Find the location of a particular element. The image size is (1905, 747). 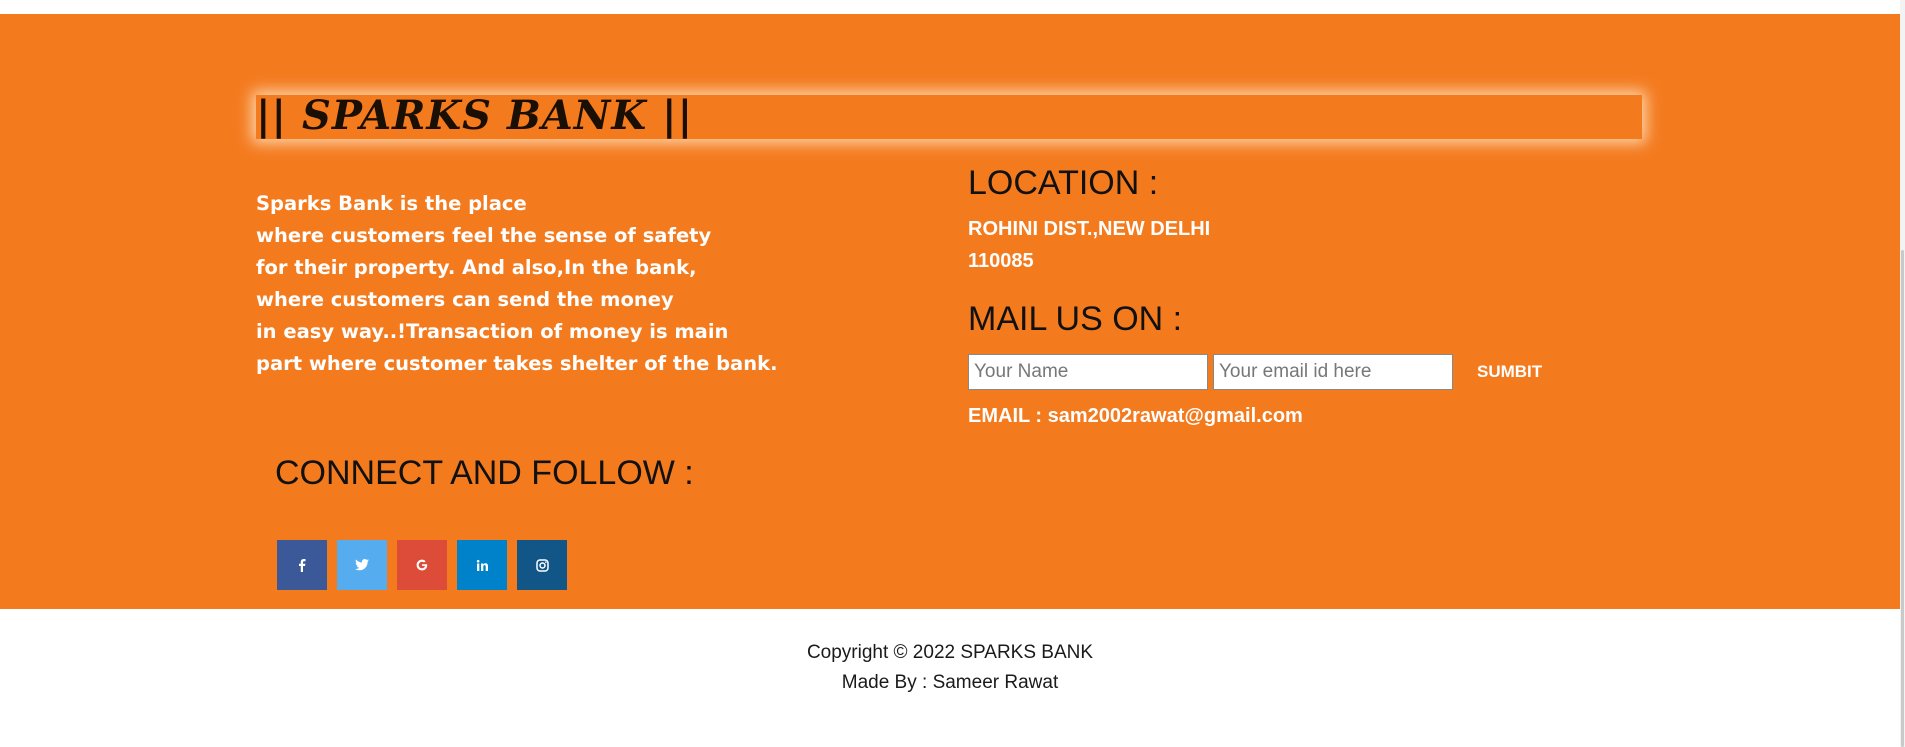

about-line: where customers can send the money is located at coordinates (465, 299).